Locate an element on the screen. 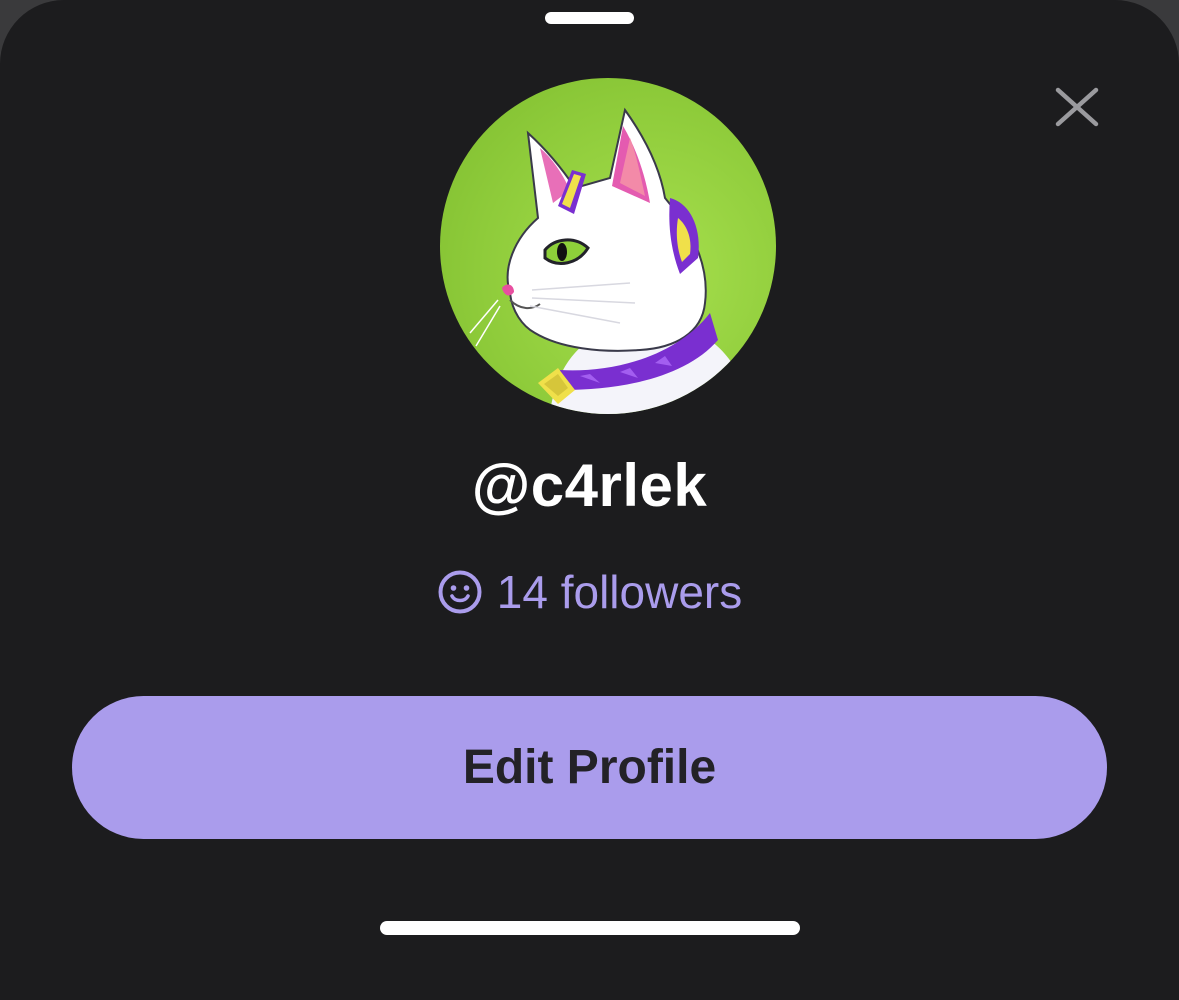 The width and height of the screenshot is (1179, 1000). username: @c4rlek is located at coordinates (589, 485).